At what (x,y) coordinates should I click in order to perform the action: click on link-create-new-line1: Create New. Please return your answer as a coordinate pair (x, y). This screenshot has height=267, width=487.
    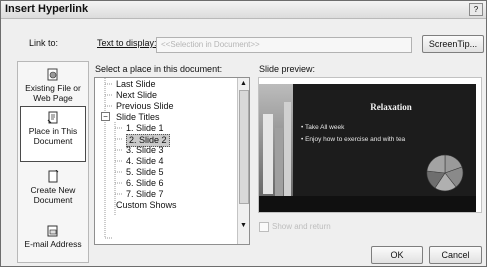
    Looking at the image, I should click on (53, 190).